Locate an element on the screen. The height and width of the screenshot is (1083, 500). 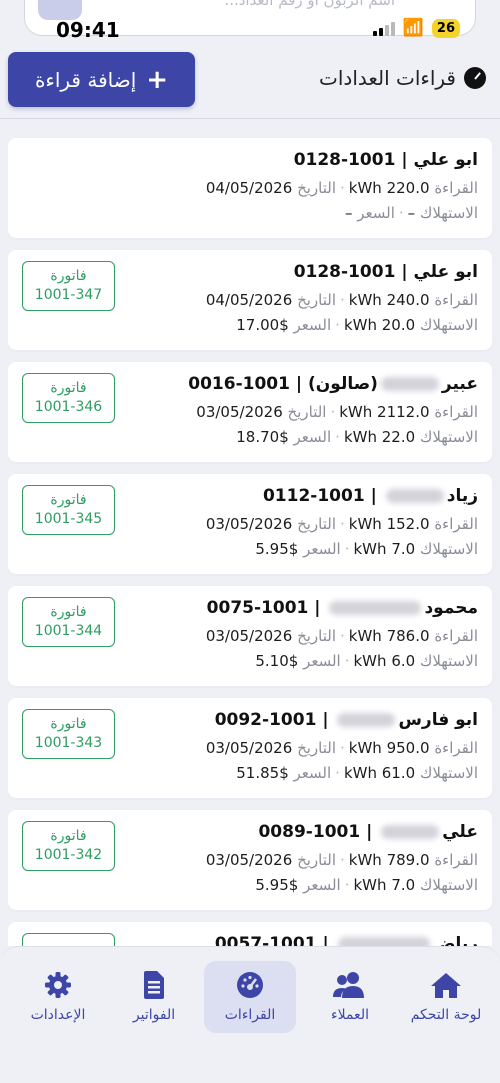
price-value: $5.10 is located at coordinates (277, 661).